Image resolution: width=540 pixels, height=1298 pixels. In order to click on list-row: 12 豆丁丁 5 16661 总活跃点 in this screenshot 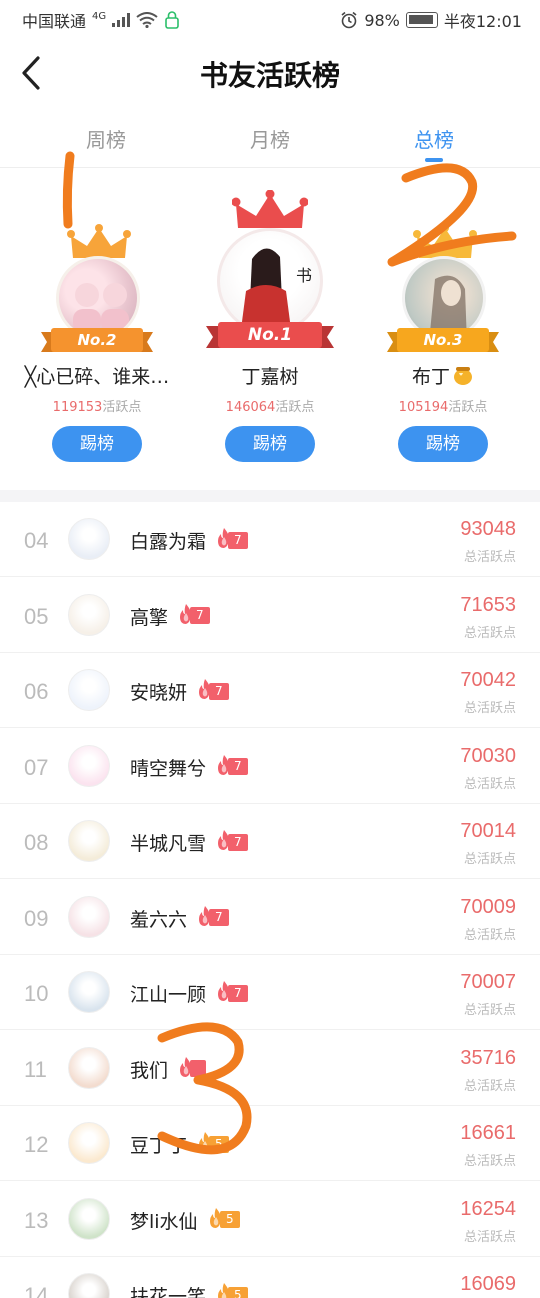, I will do `click(270, 1143)`.